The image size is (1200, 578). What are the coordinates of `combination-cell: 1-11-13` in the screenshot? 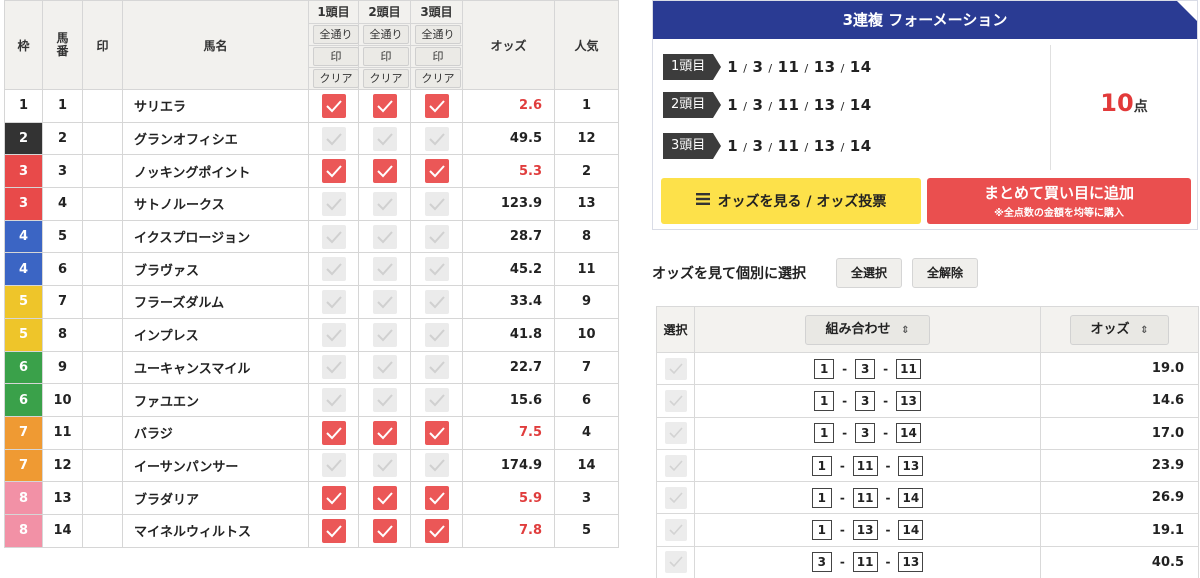 It's located at (867, 465).